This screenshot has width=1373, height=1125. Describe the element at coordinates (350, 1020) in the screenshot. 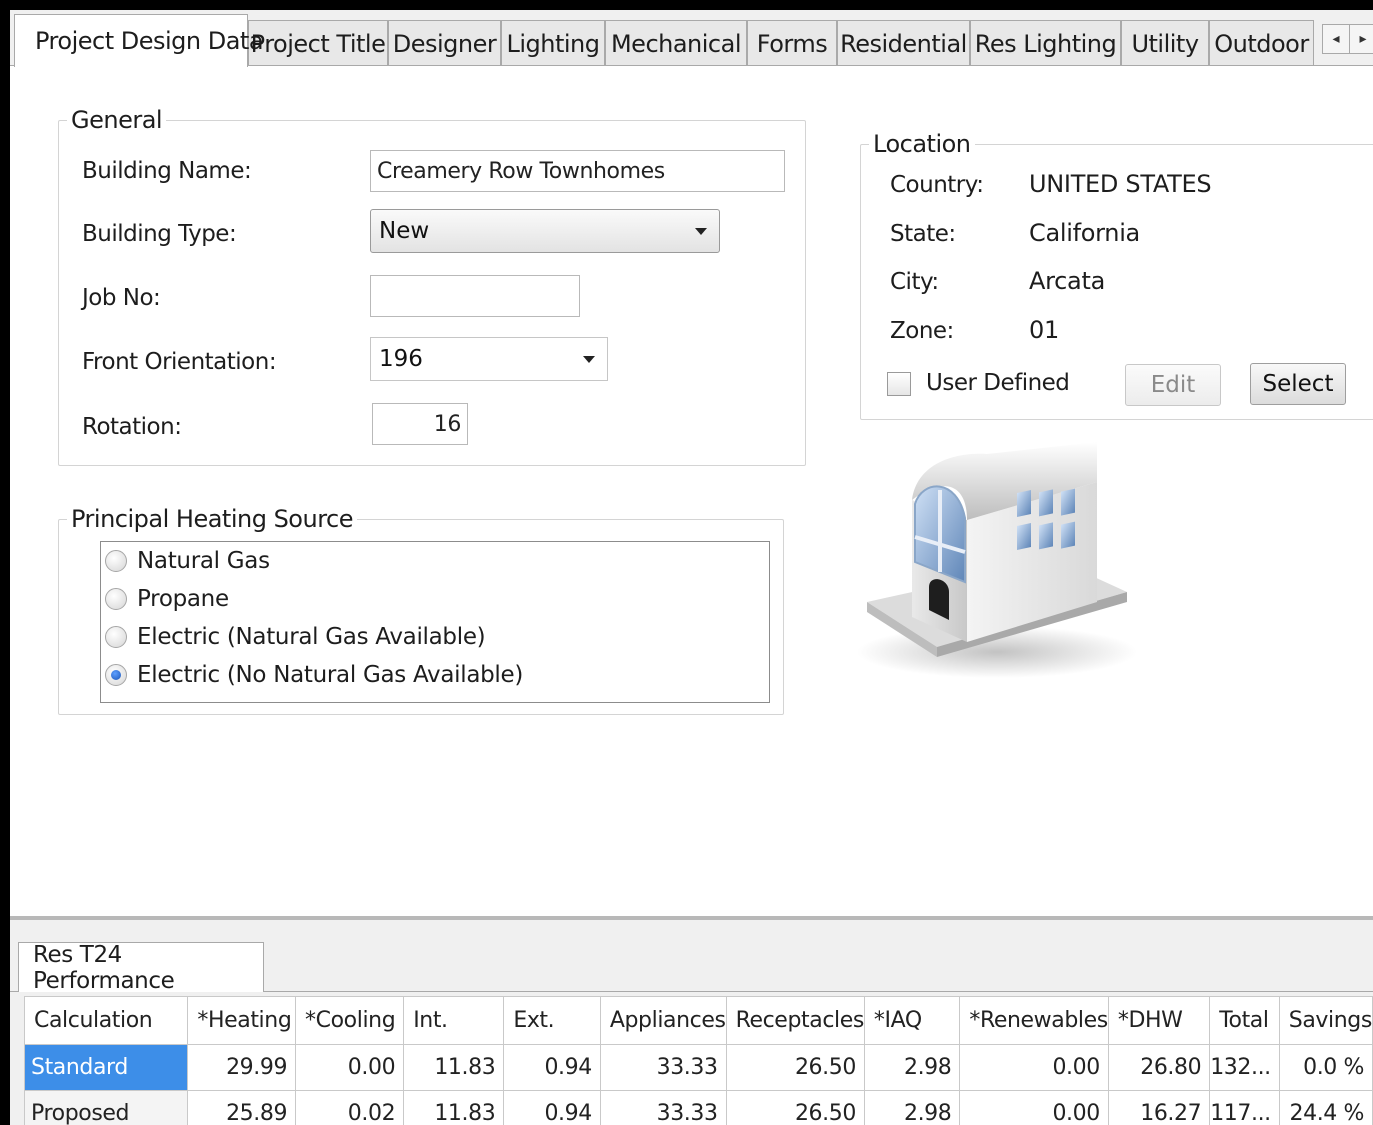

I see `column-header: *Cooling` at that location.